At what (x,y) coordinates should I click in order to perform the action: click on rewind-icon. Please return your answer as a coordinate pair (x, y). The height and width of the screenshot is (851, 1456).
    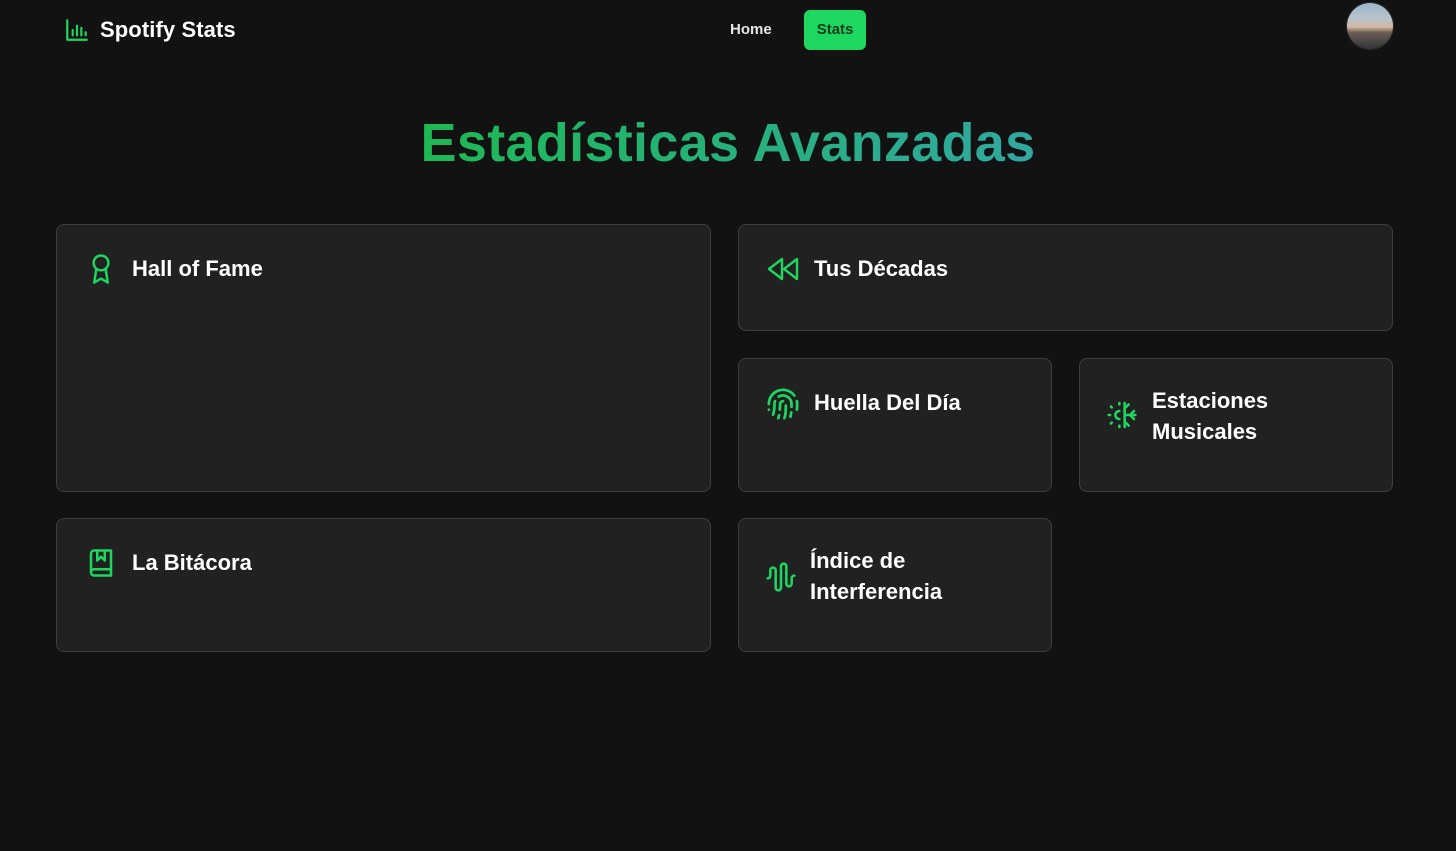
    Looking at the image, I should click on (783, 269).